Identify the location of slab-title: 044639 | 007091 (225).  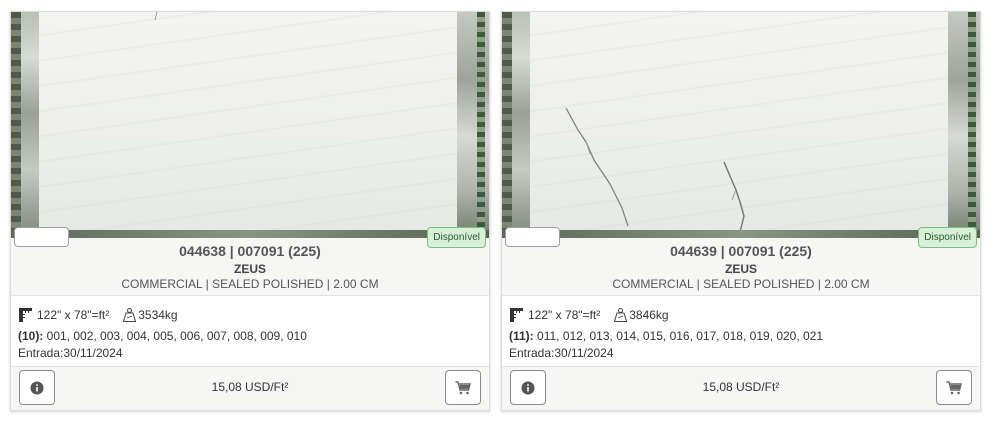
(741, 251).